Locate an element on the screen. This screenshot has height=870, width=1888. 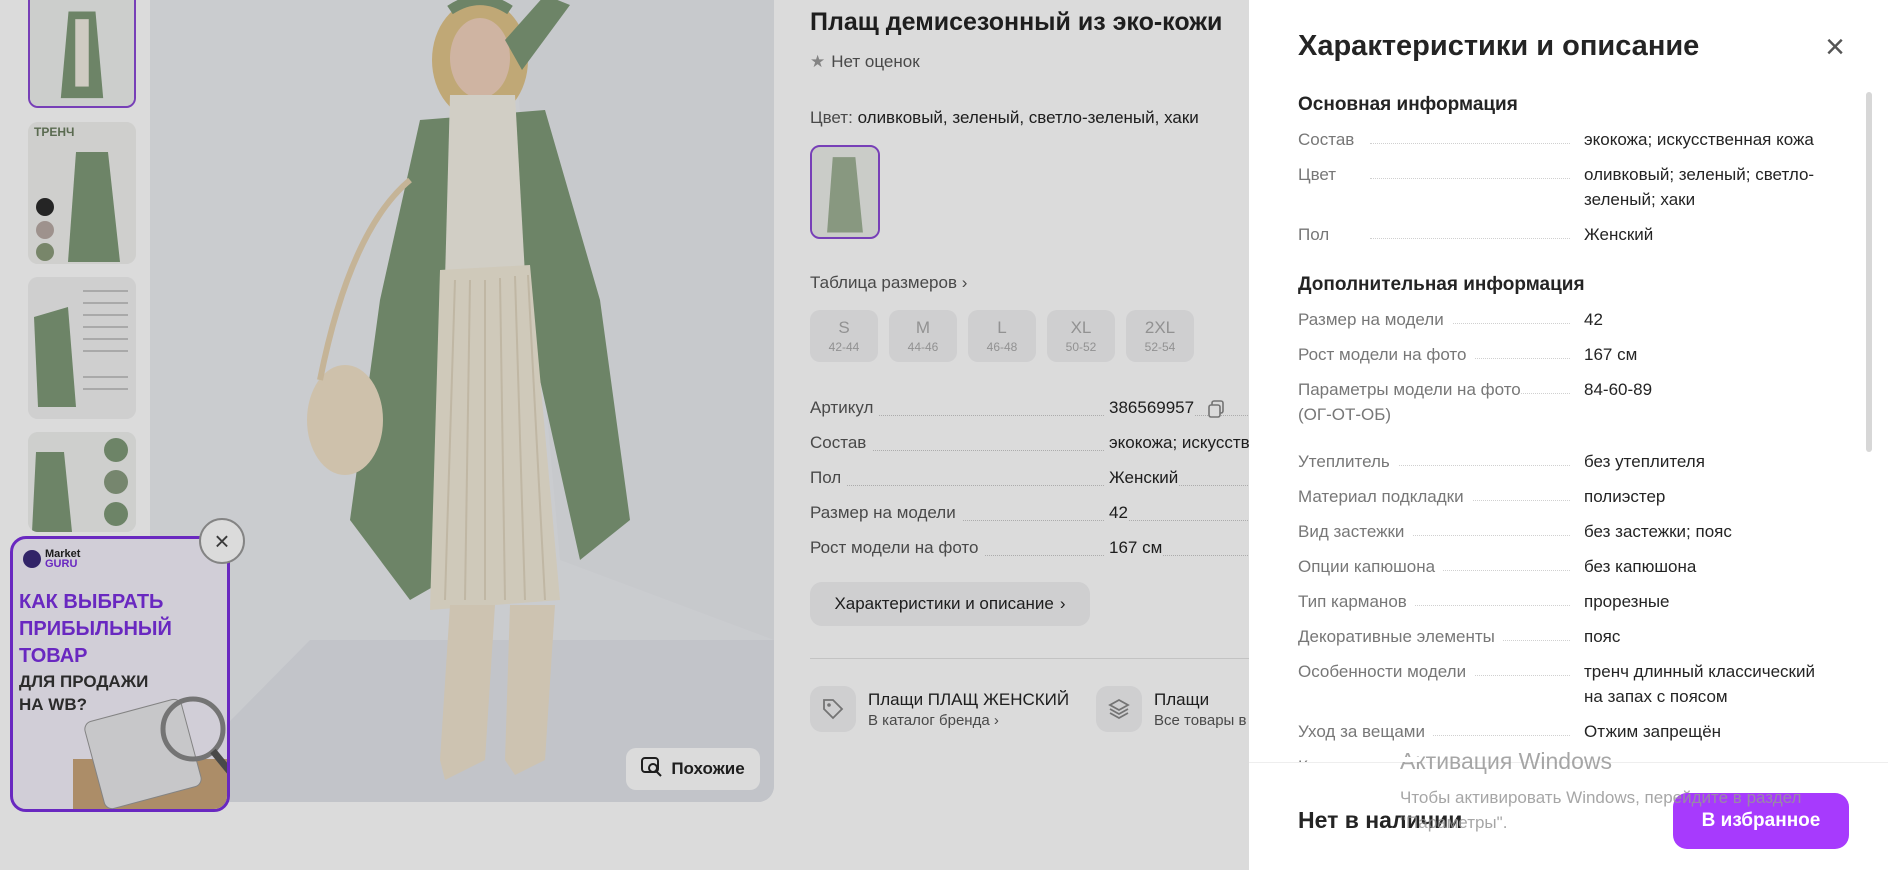
drawer-footer: Нет в наличии В избранное is located at coordinates (1568, 816).